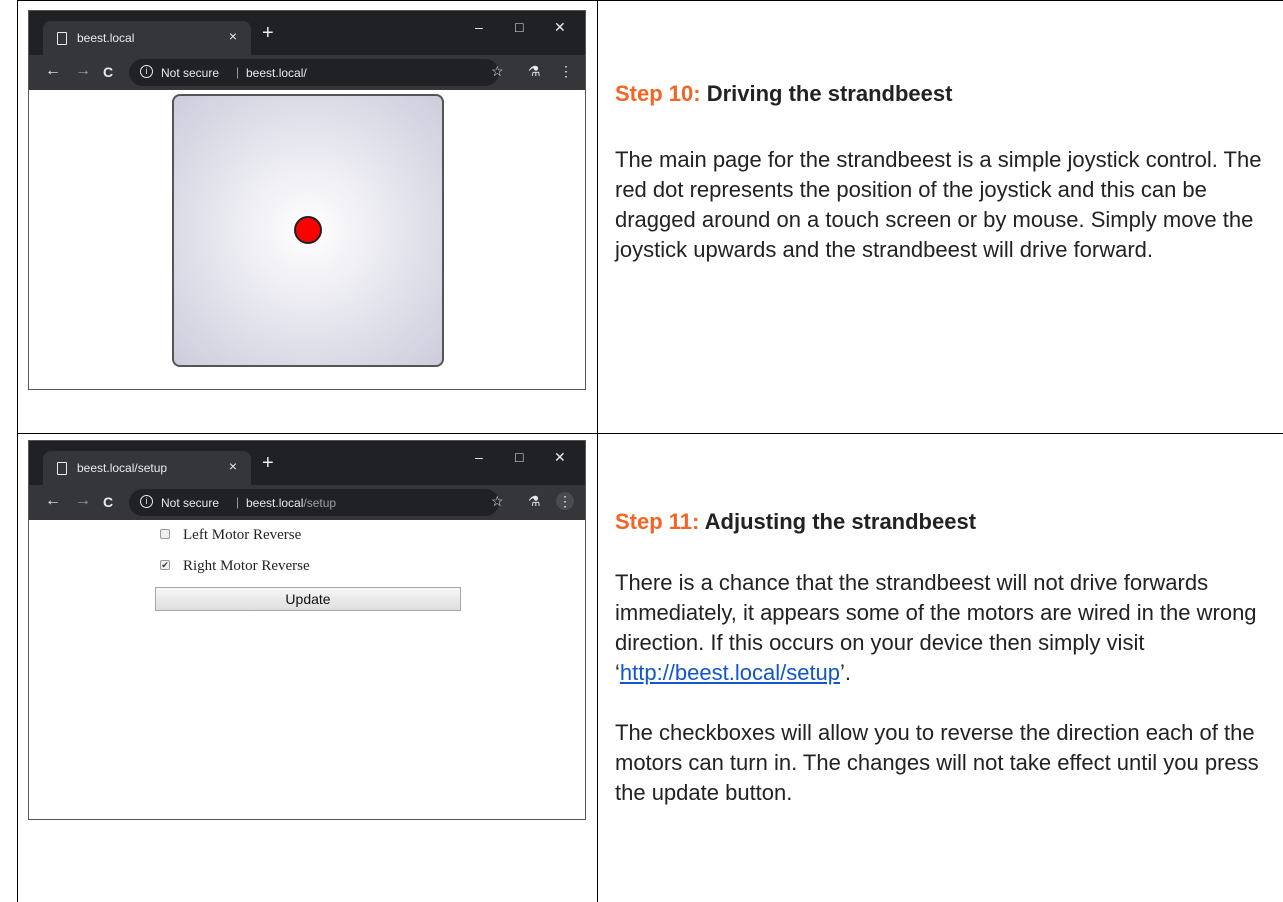 Image resolution: width=1283 pixels, height=902 pixels. I want to click on address-bar: i Not secure | beest.local/, so click(314, 72).